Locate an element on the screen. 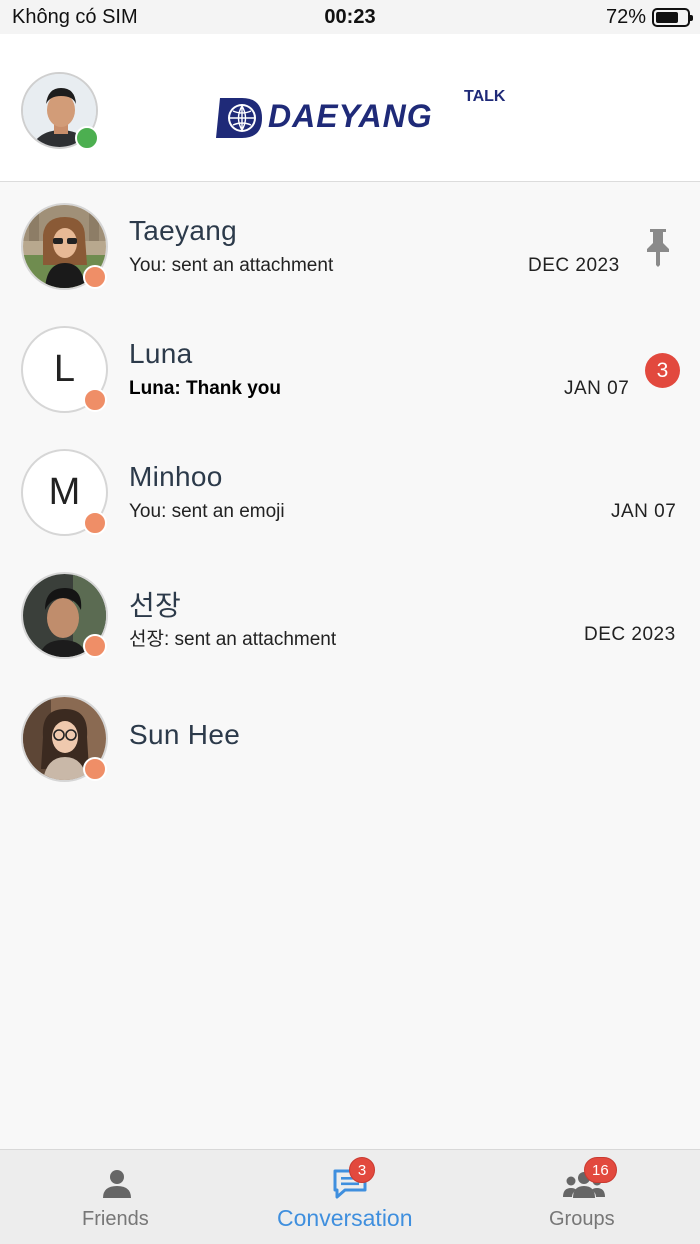 The height and width of the screenshot is (1244, 700). tab-groups: 16 Groups is located at coordinates (585, 1197).